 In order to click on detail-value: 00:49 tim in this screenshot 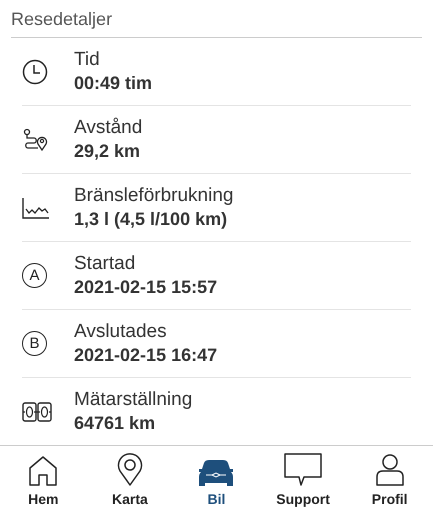, I will do `click(113, 83)`.